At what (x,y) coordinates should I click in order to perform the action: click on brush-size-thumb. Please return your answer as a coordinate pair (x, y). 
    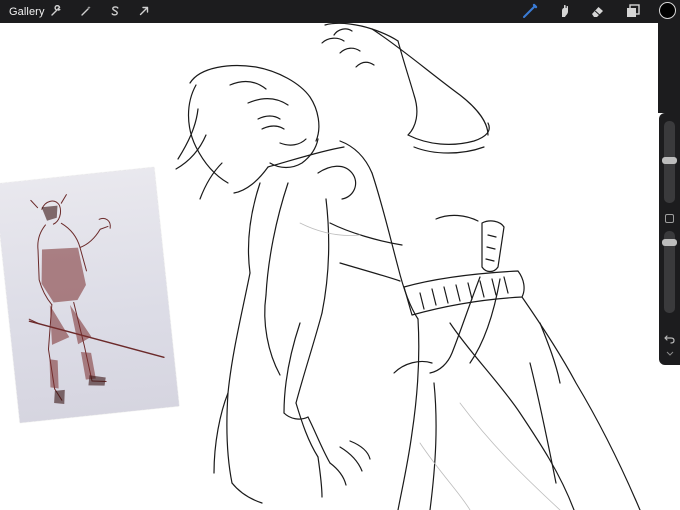
    Looking at the image, I should click on (669, 160).